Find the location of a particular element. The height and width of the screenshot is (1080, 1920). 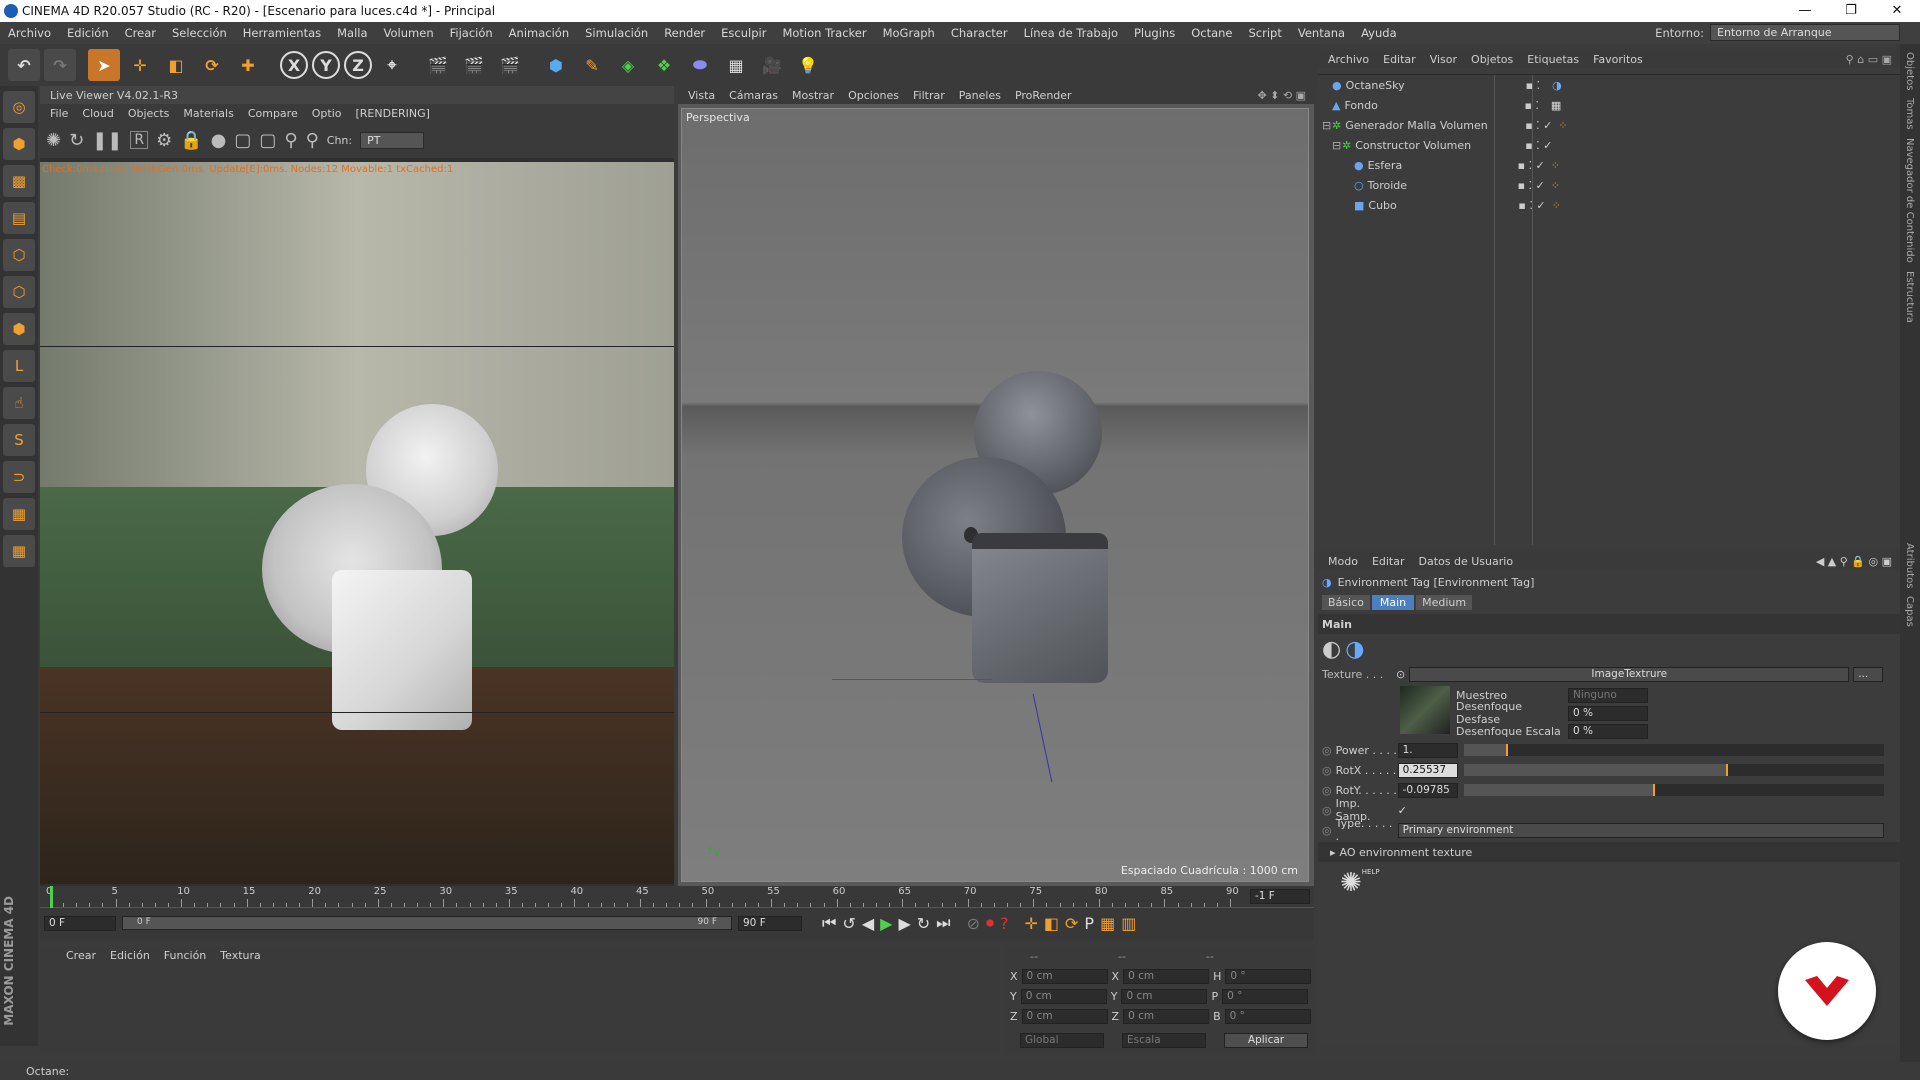

position-z-field: 0 cm is located at coordinates (1064, 1016).